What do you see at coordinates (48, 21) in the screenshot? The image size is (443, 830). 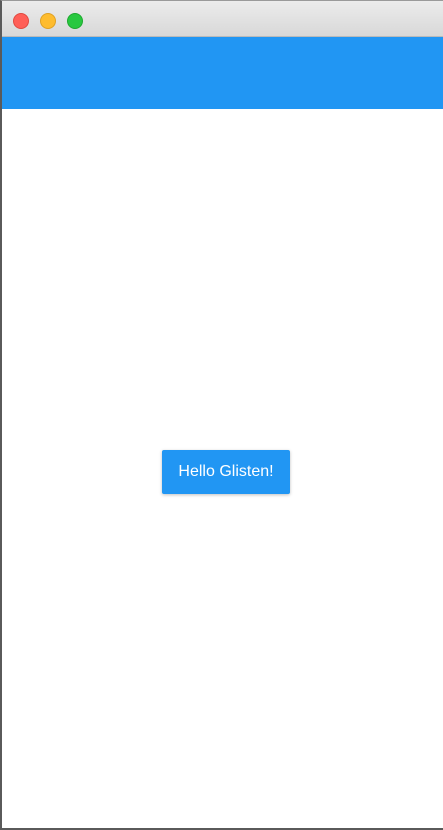 I see `minimize-window-button` at bounding box center [48, 21].